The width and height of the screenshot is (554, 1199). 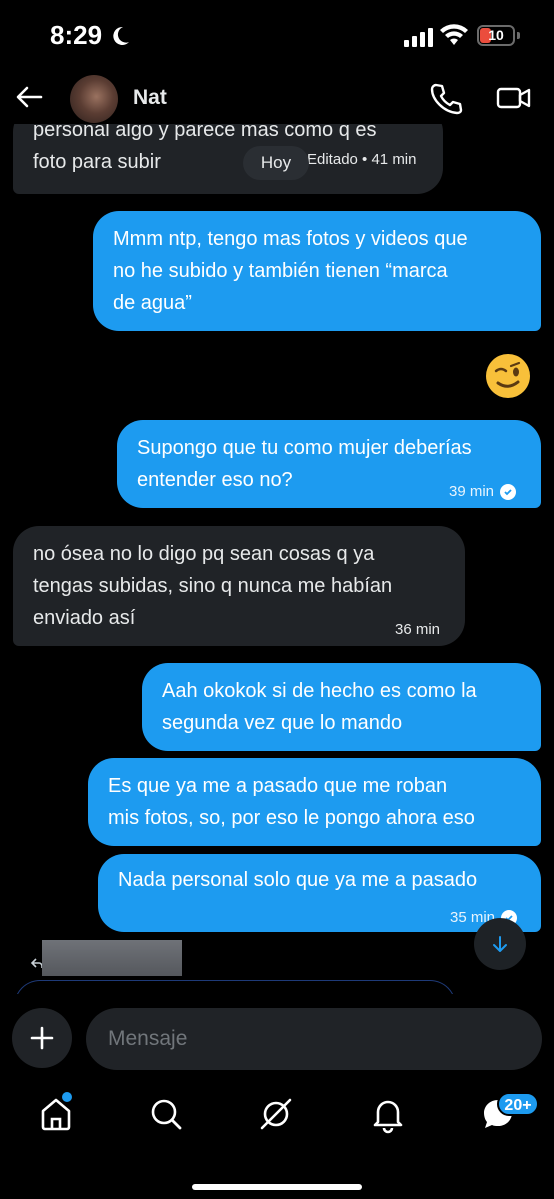 What do you see at coordinates (277, 36) in the screenshot?
I see `status-bar: 8:29 10` at bounding box center [277, 36].